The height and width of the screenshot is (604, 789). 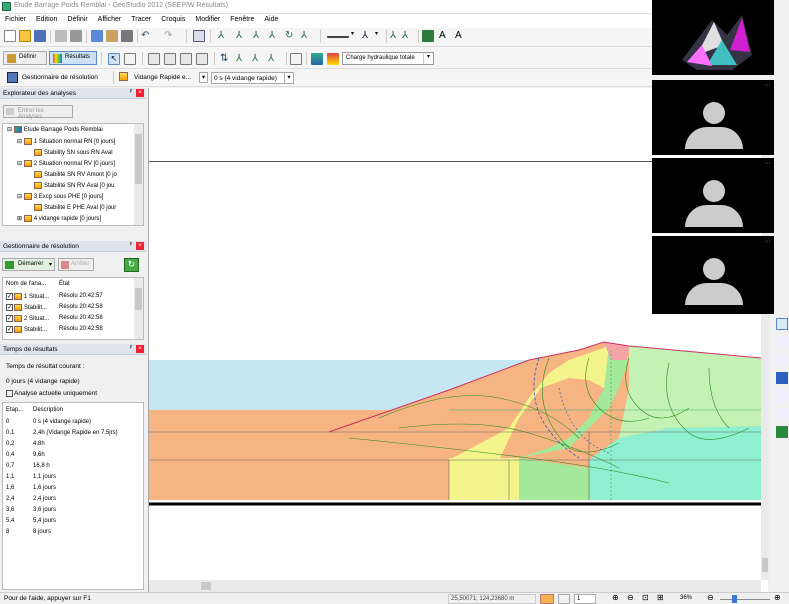 What do you see at coordinates (51, 393) in the screenshot?
I see `current-analysis-checkbox: Analyse actuelle uniquement` at bounding box center [51, 393].